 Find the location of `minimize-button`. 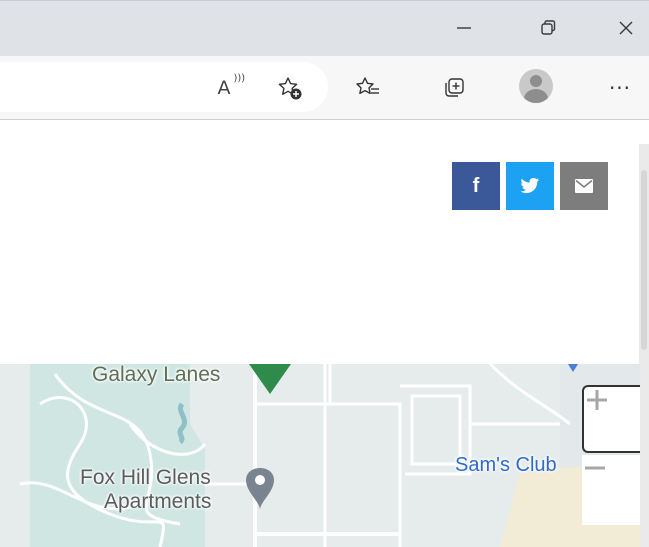

minimize-button is located at coordinates (464, 28).